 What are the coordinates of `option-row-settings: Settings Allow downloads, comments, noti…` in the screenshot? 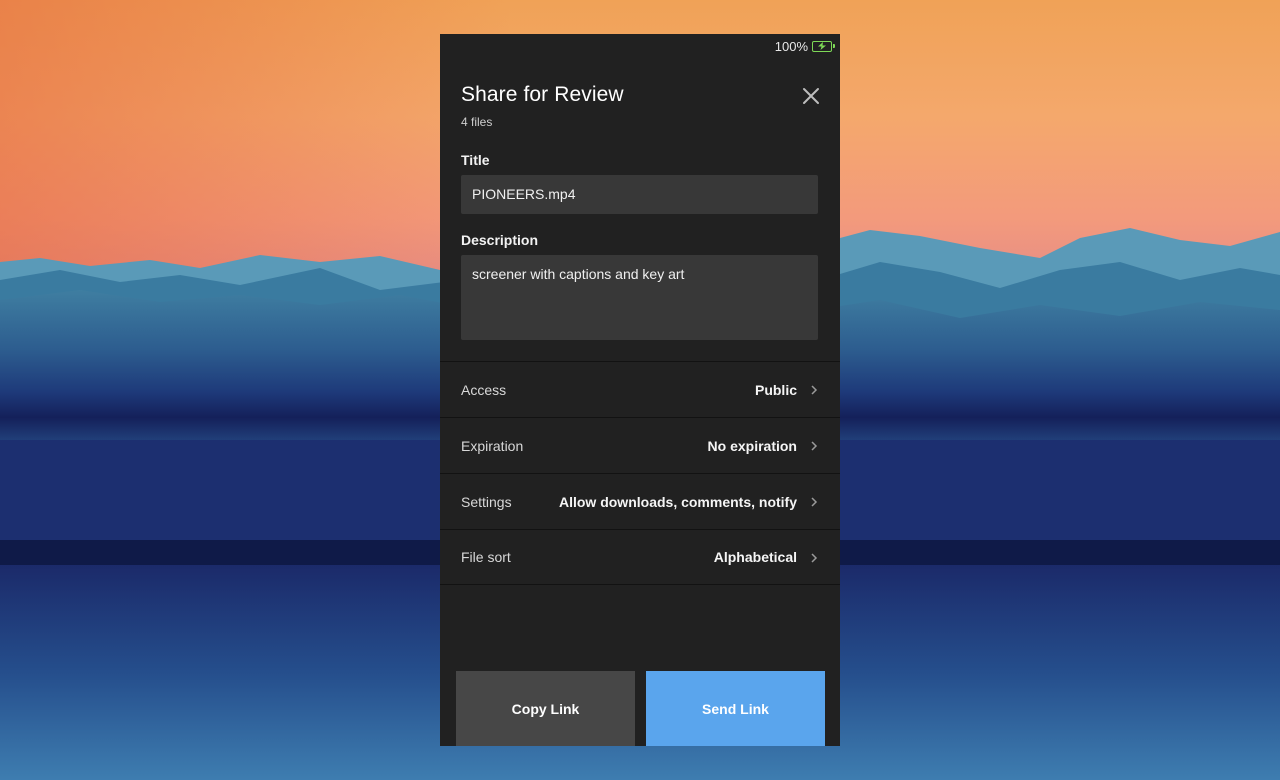 It's located at (640, 501).